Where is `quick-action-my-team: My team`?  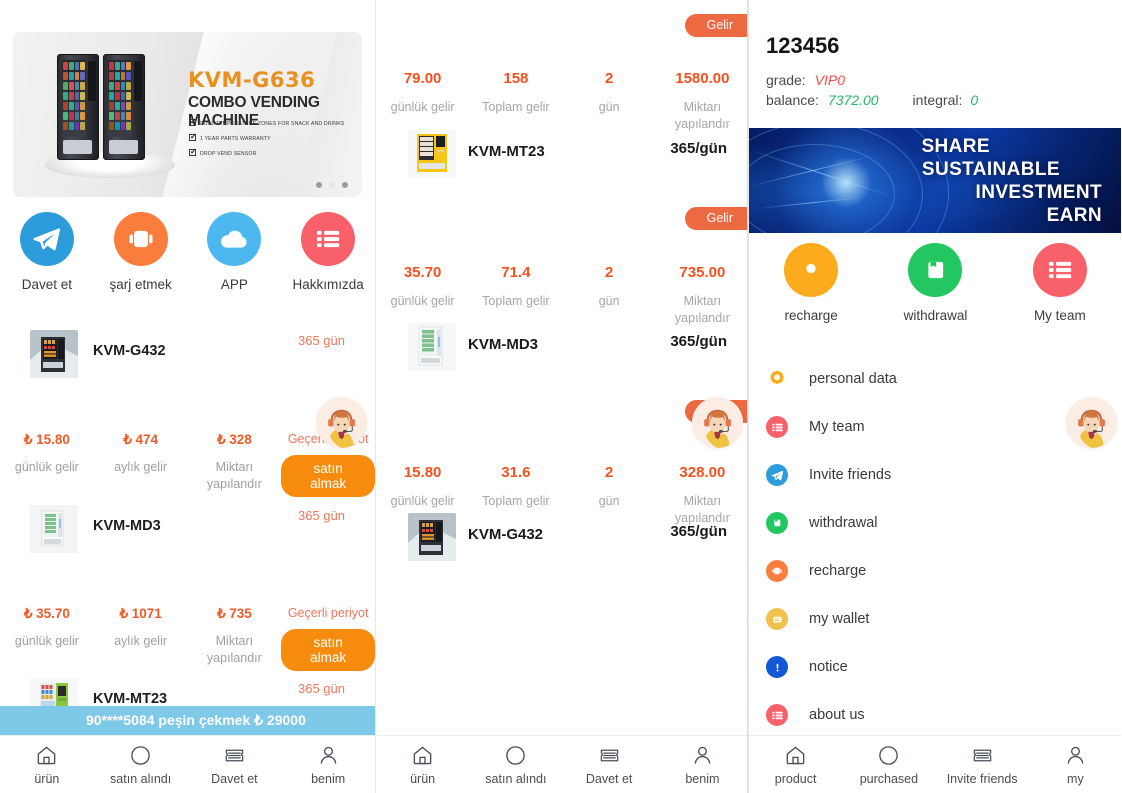 quick-action-my-team: My team is located at coordinates (1059, 283).